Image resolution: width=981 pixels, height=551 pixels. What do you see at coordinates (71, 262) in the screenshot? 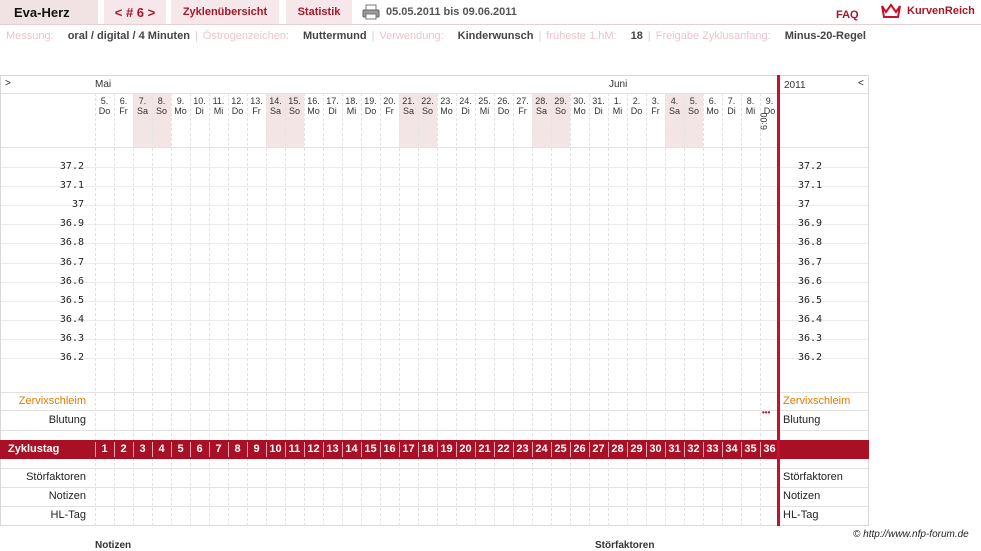
I see `temp-axis-left: 36.7` at bounding box center [71, 262].